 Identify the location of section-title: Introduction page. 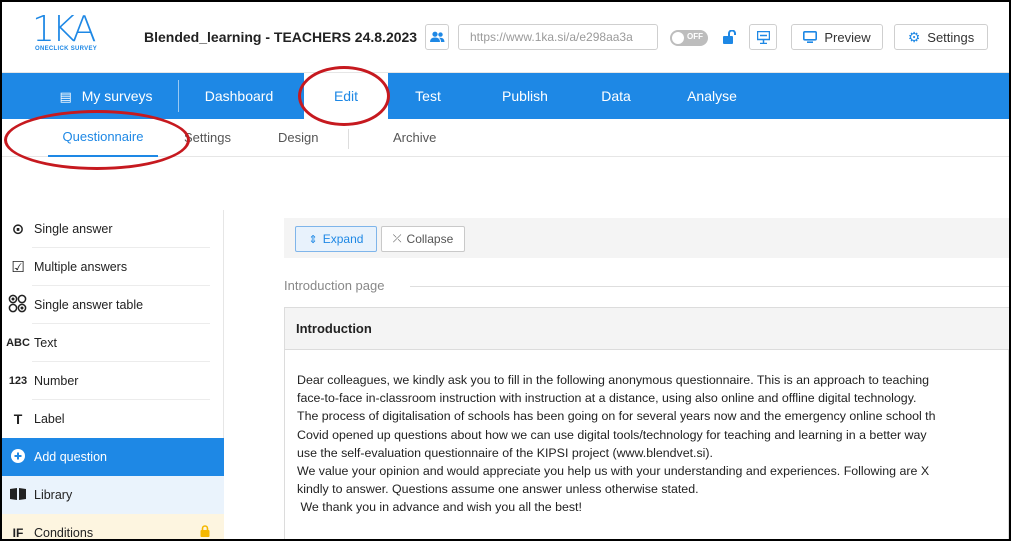
(334, 285).